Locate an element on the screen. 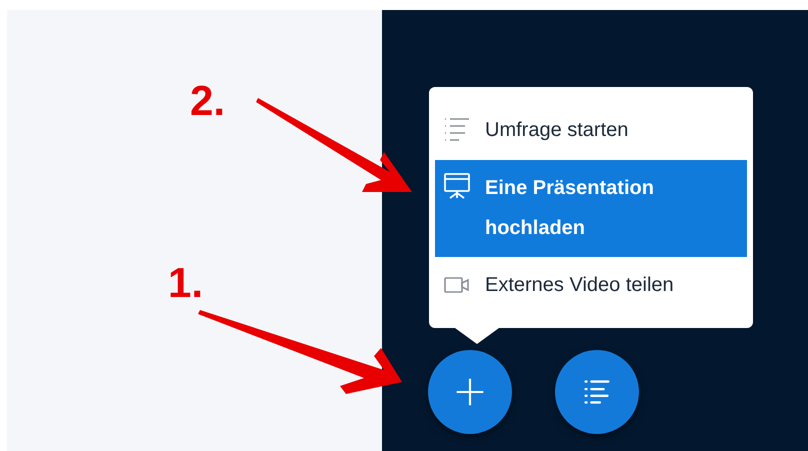  menu-item: Externes Video teilen is located at coordinates (591, 285).